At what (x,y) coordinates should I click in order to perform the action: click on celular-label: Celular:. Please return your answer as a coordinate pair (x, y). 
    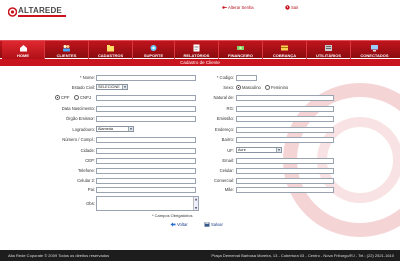
    Looking at the image, I should click on (226, 170).